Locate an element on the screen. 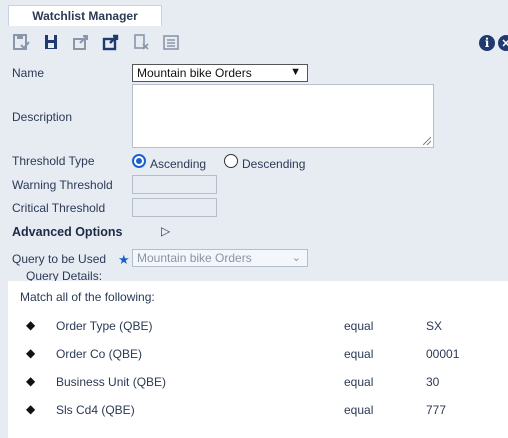 The height and width of the screenshot is (438, 508). row-field: Order Type (QBE) is located at coordinates (104, 326).